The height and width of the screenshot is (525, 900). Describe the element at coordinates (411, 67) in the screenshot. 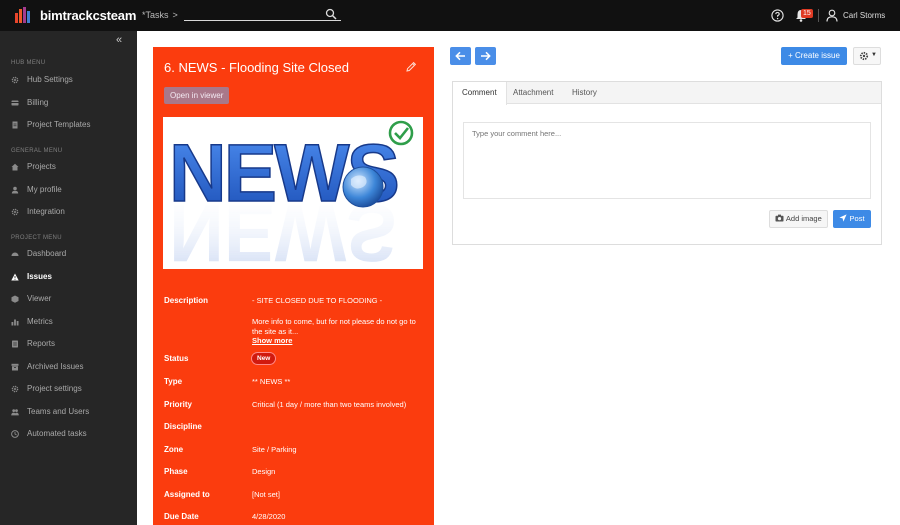

I see `edit-pencil-icon` at that location.